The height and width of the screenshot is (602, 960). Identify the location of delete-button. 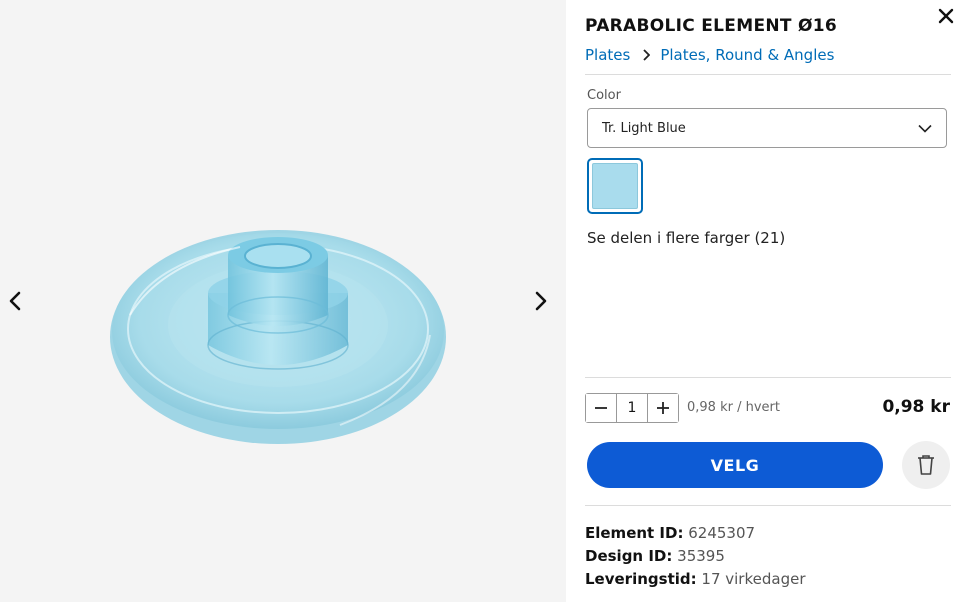
(926, 465).